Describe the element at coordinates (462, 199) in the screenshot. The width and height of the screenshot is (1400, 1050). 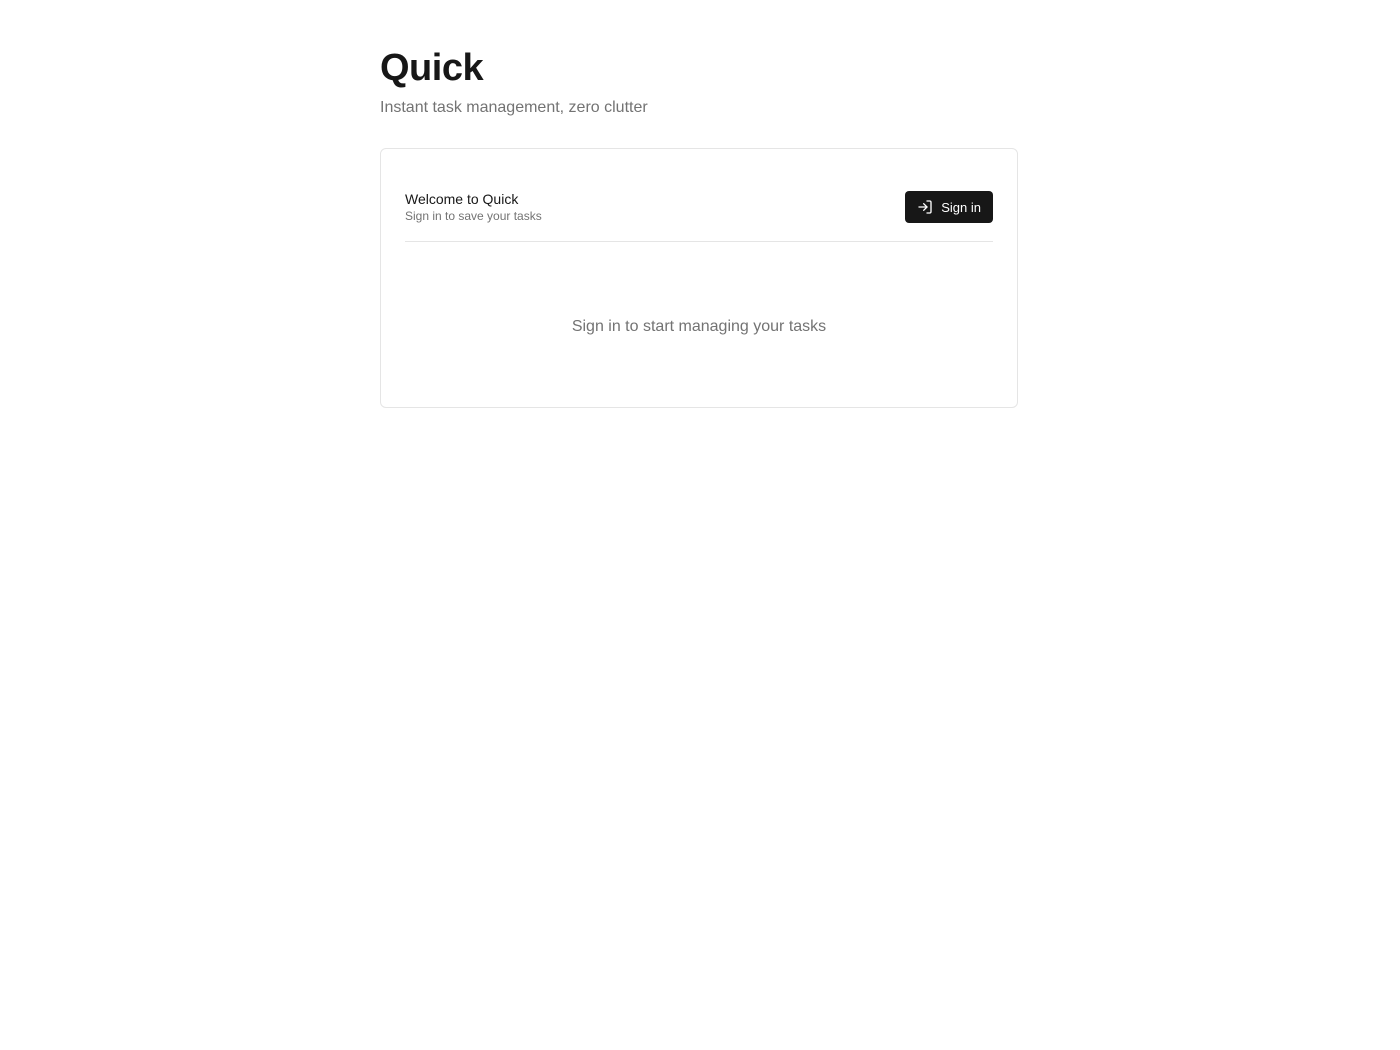
I see `welcome-title: Welcome to Quick` at that location.